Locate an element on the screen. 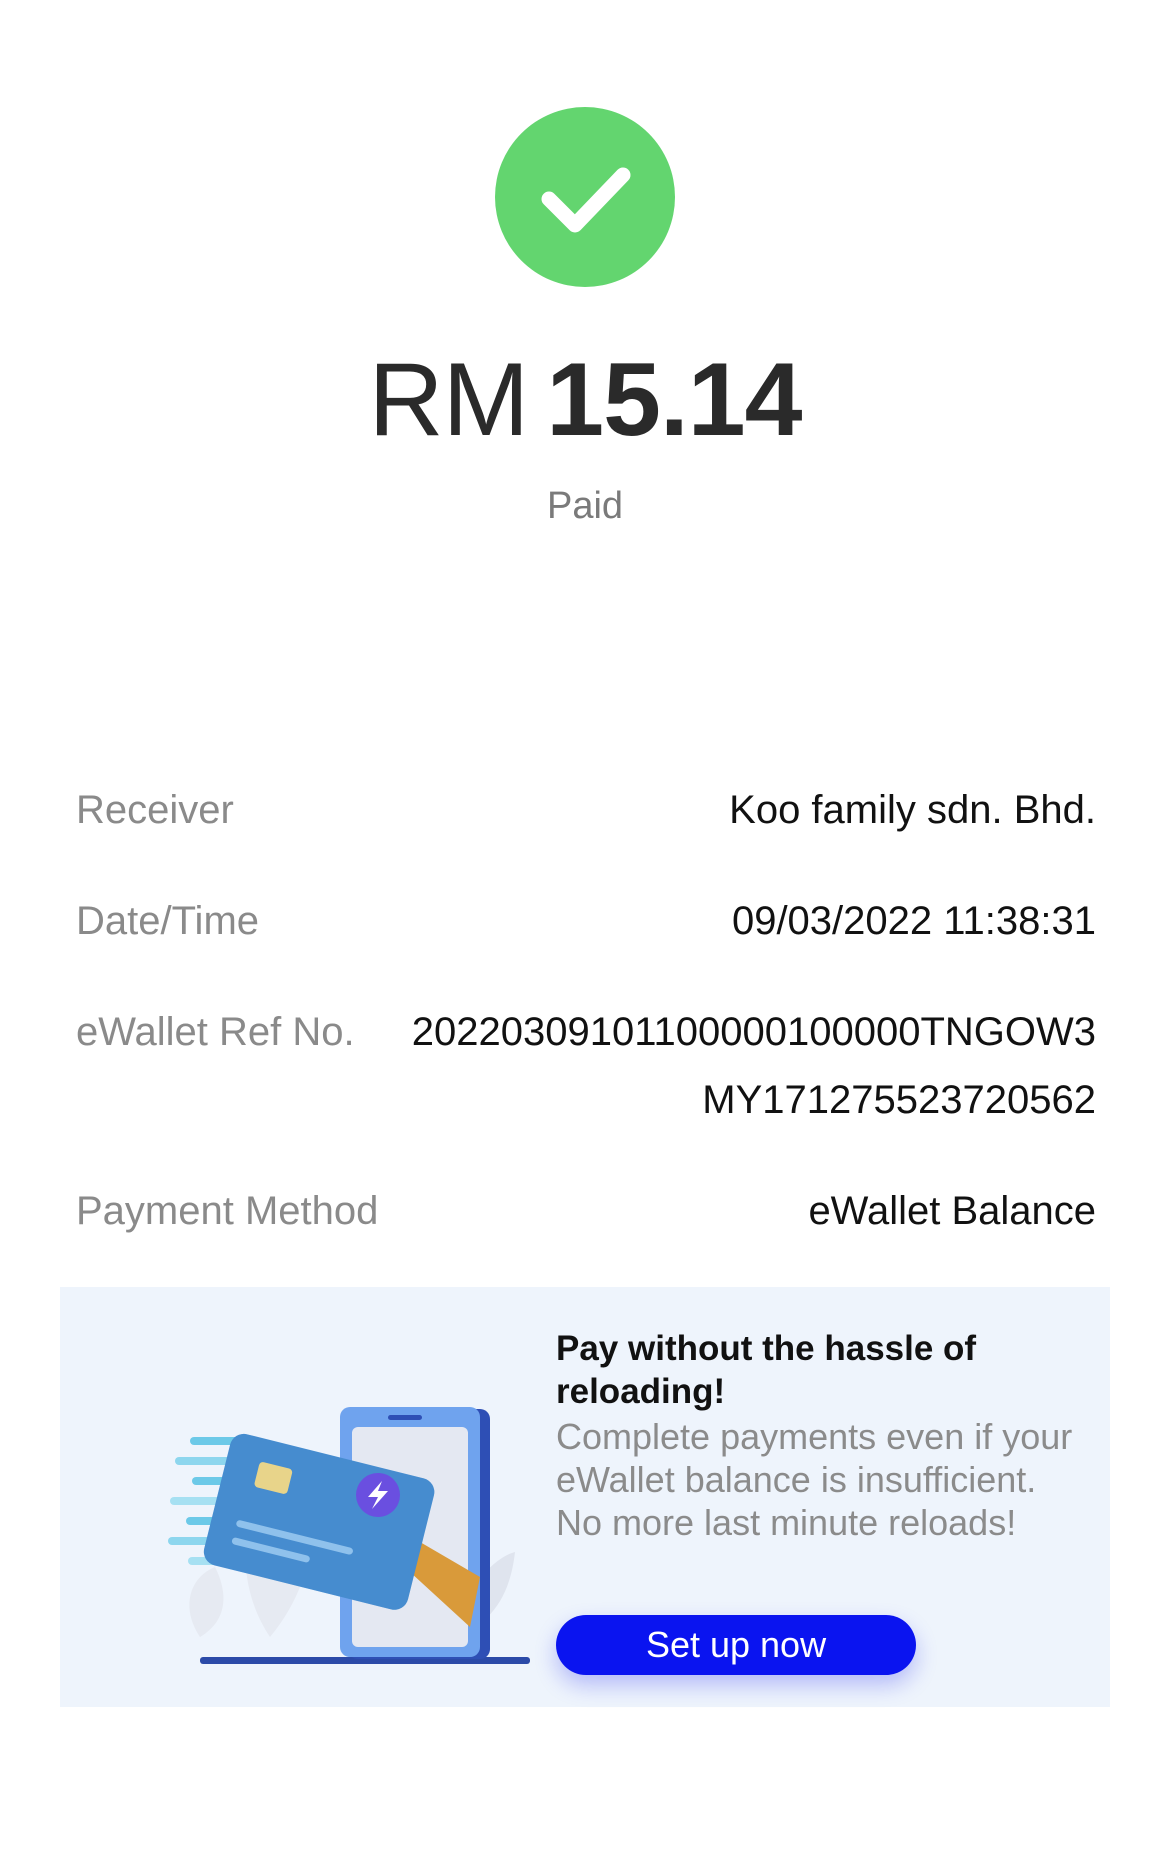 This screenshot has height=1854, width=1170. payment-method-label: Payment Method is located at coordinates (227, 1211).